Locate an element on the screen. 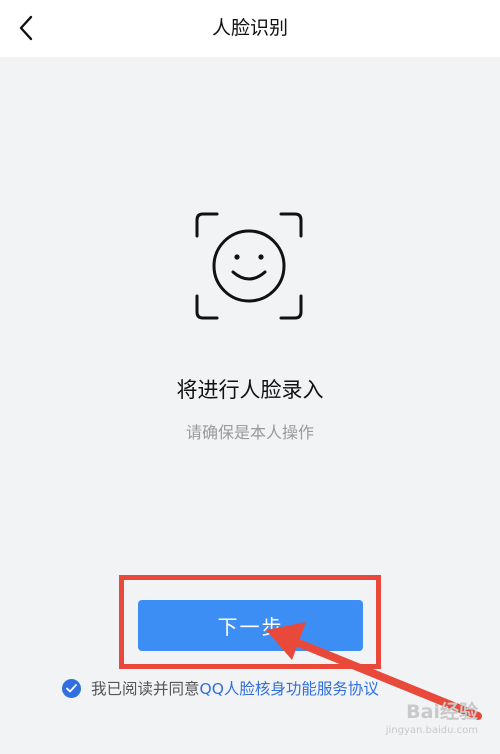 This screenshot has width=500, height=754. checkmark-icon is located at coordinates (71, 687).